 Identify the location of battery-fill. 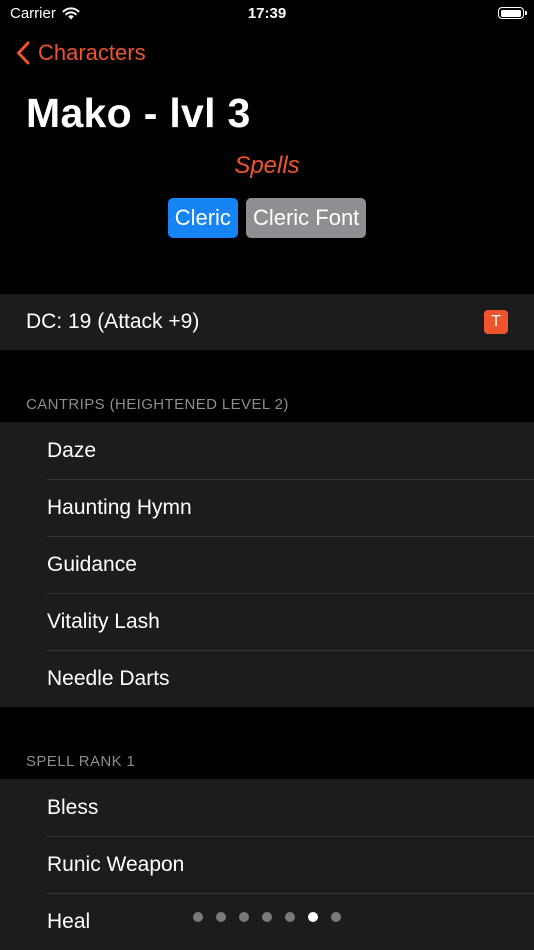
(510, 13).